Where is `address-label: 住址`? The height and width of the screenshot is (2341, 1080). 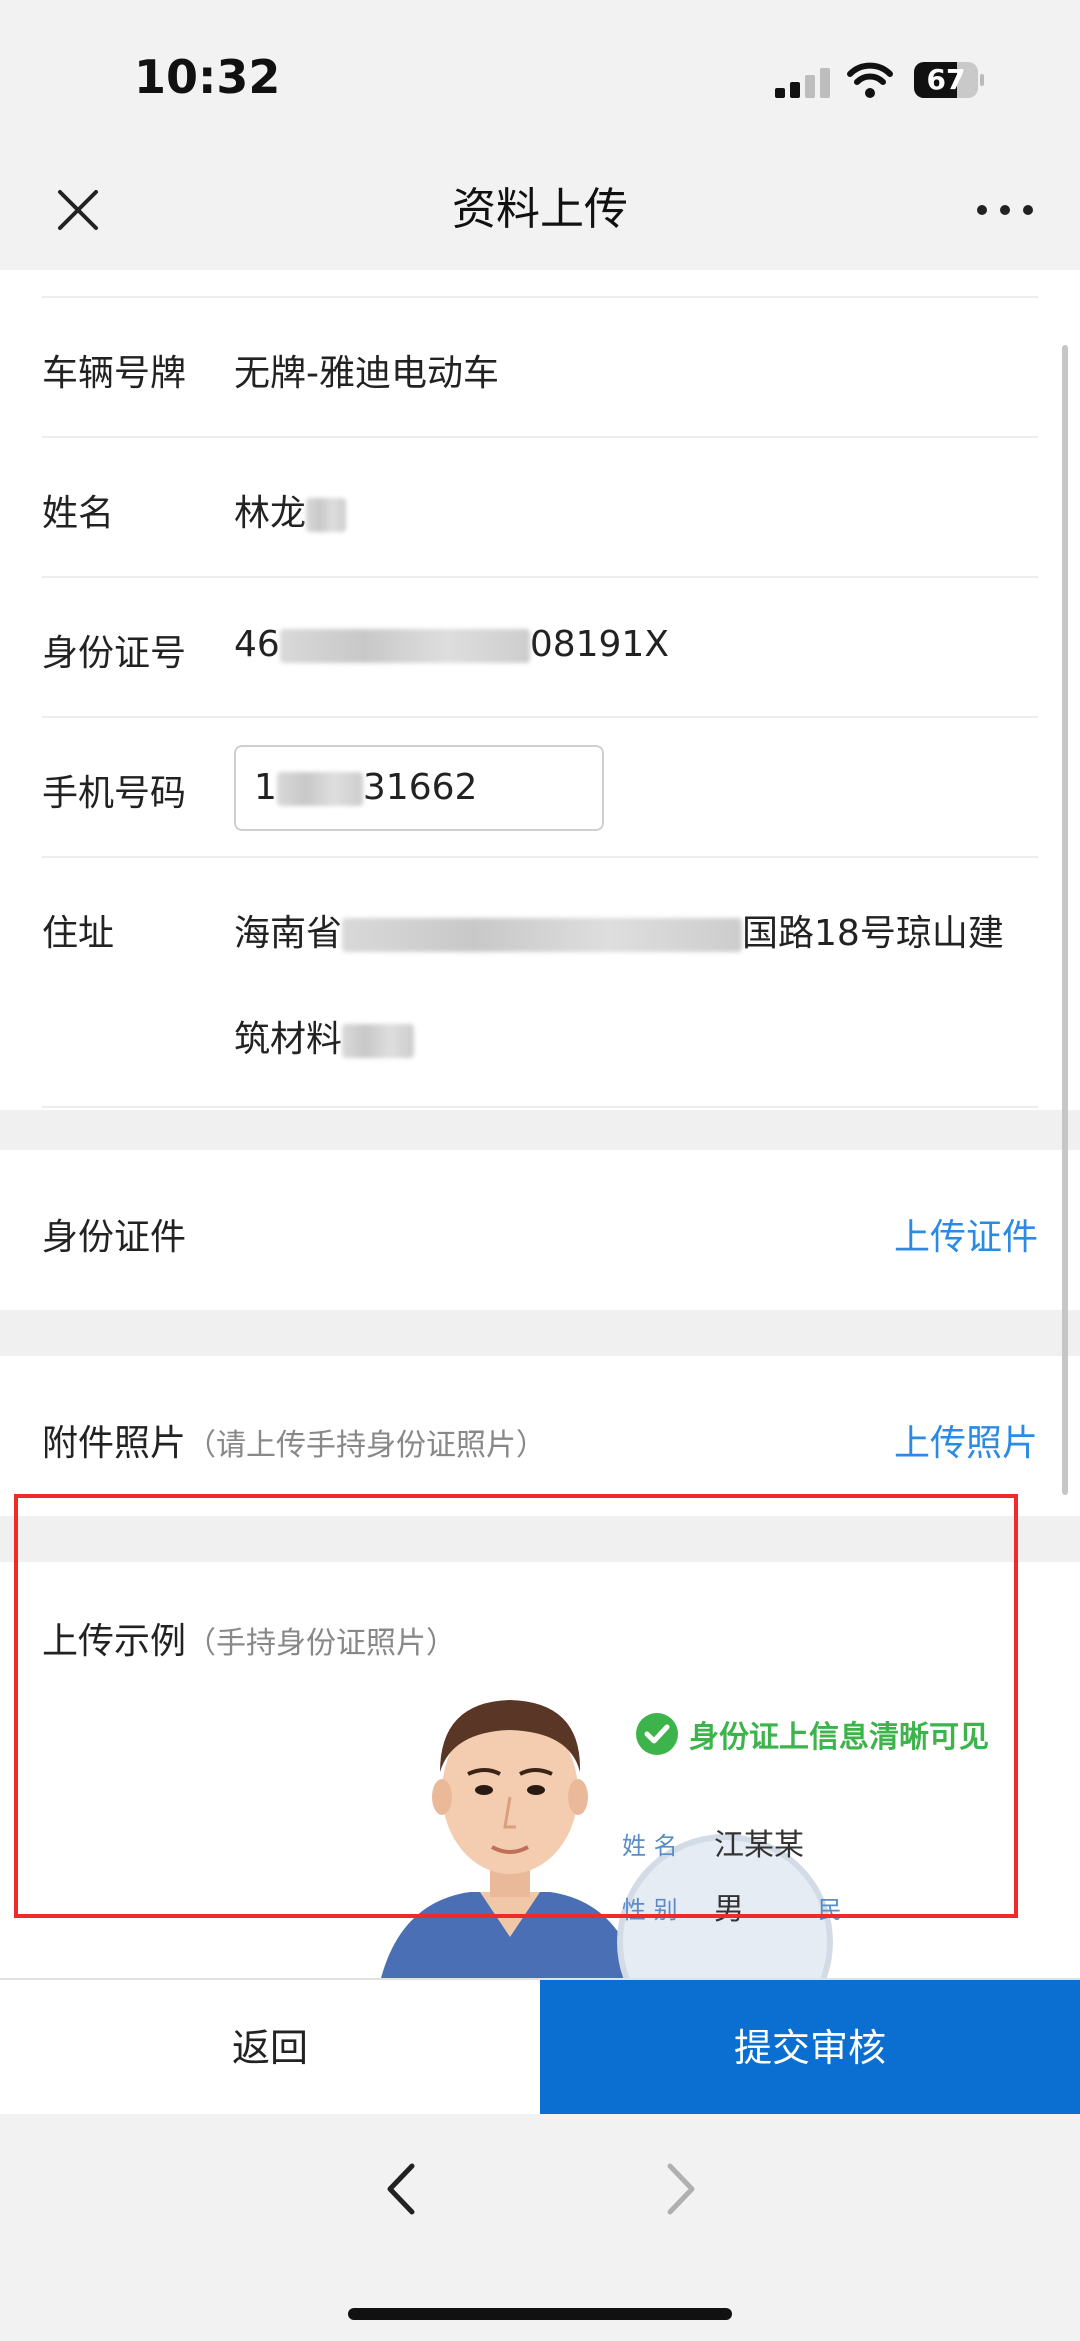
address-label: 住址 is located at coordinates (78, 933).